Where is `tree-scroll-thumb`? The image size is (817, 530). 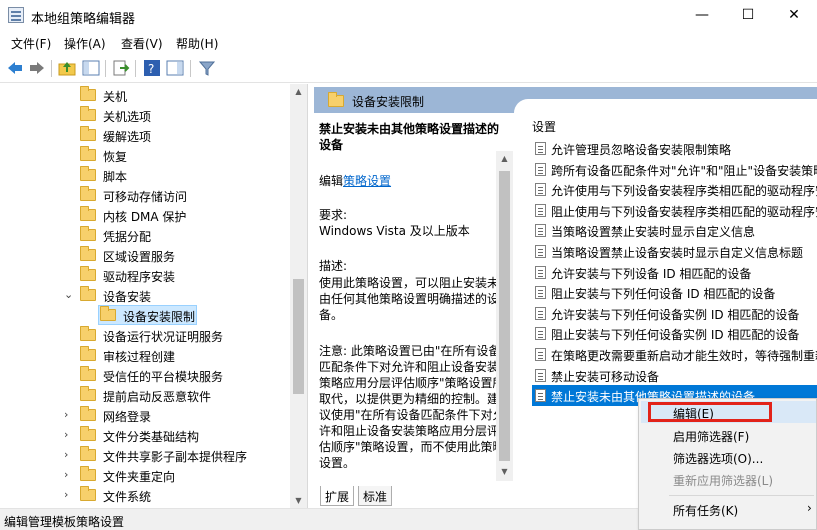 tree-scroll-thumb is located at coordinates (298, 336).